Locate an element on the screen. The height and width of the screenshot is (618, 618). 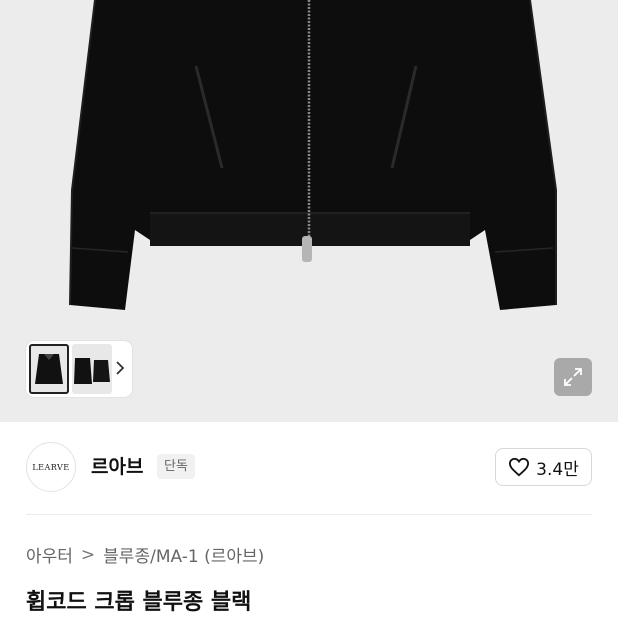
brand-row: LEARVE 르아브 단독 3.4만 is located at coordinates (309, 468).